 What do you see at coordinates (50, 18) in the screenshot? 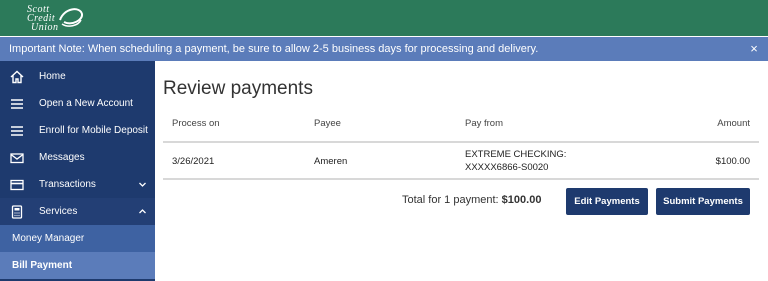
I see `scott-credit-union-logo: Scott Credit Union` at bounding box center [50, 18].